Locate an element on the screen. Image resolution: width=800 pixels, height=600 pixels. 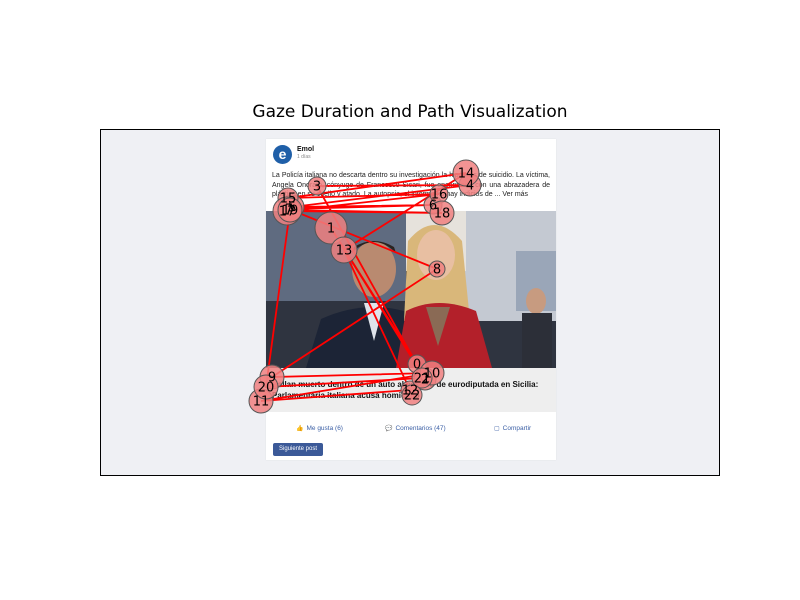
gaze-overlay: 0123 45 6789 101112131415 1617 1819202122 is located at coordinates (365, 286).